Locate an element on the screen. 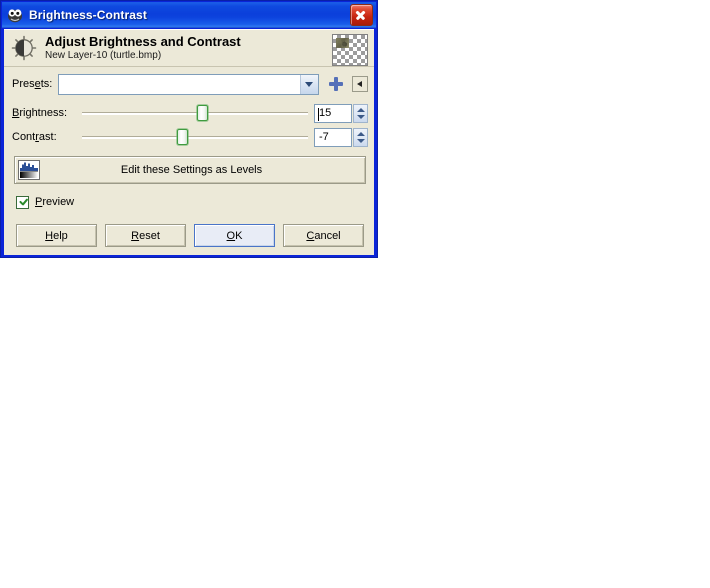  brightness-slider-handle is located at coordinates (203, 113).